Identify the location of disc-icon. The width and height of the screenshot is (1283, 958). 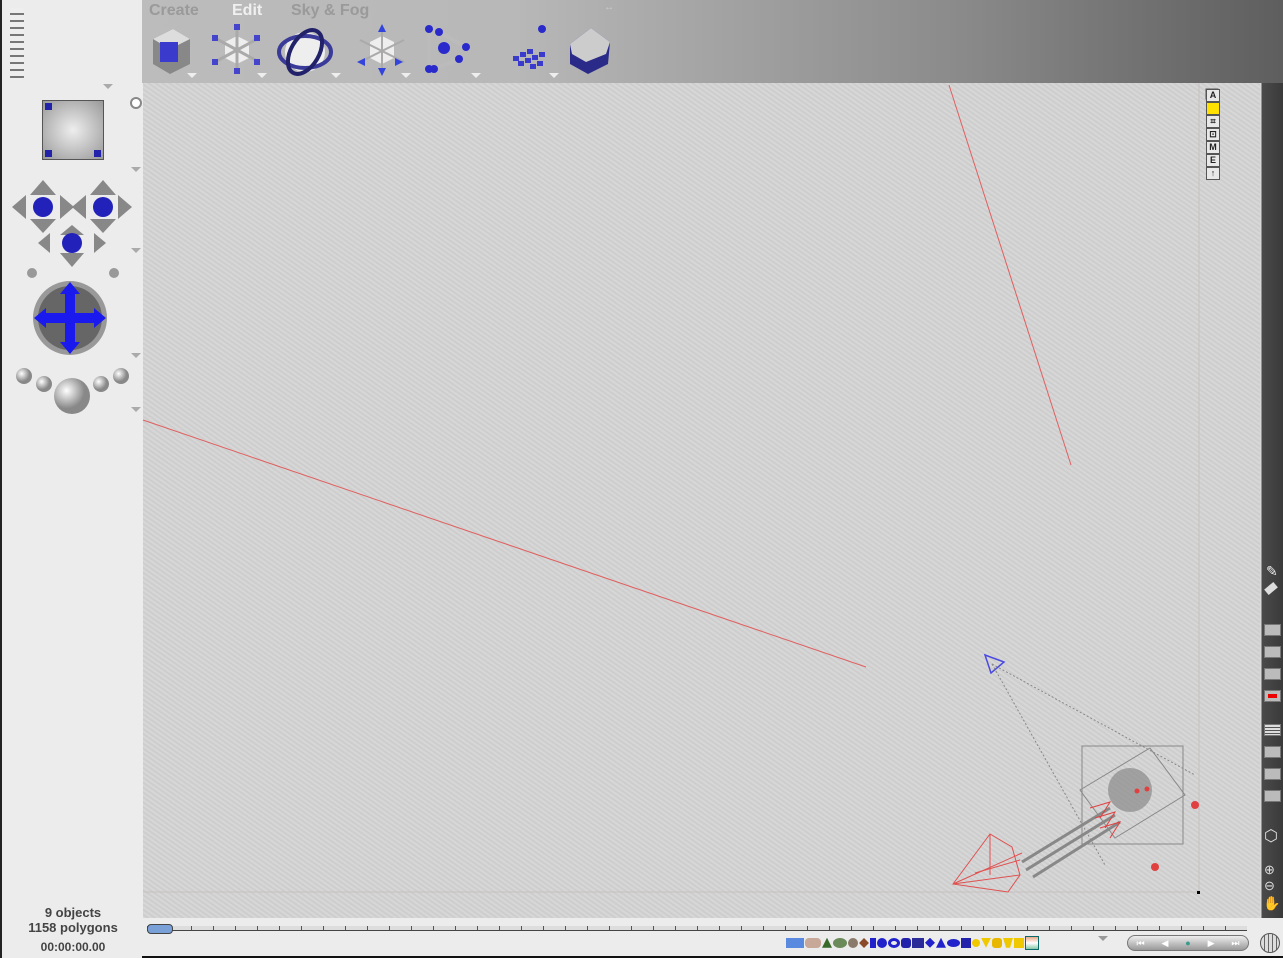
(953, 942).